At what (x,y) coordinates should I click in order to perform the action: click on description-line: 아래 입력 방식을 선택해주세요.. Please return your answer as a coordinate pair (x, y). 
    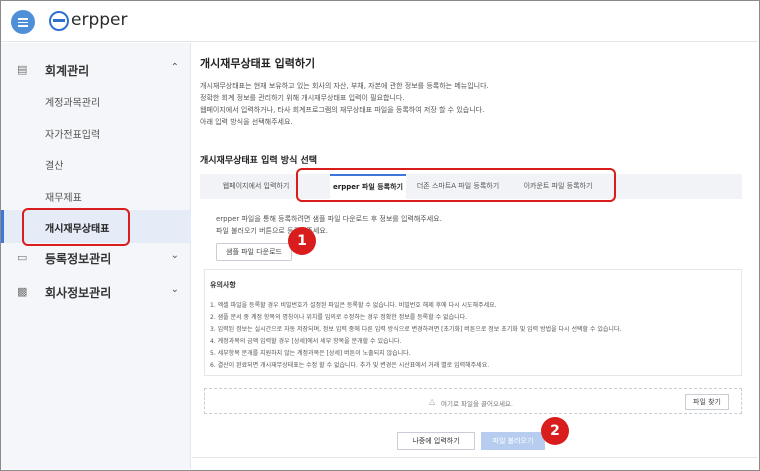
    Looking at the image, I should click on (246, 122).